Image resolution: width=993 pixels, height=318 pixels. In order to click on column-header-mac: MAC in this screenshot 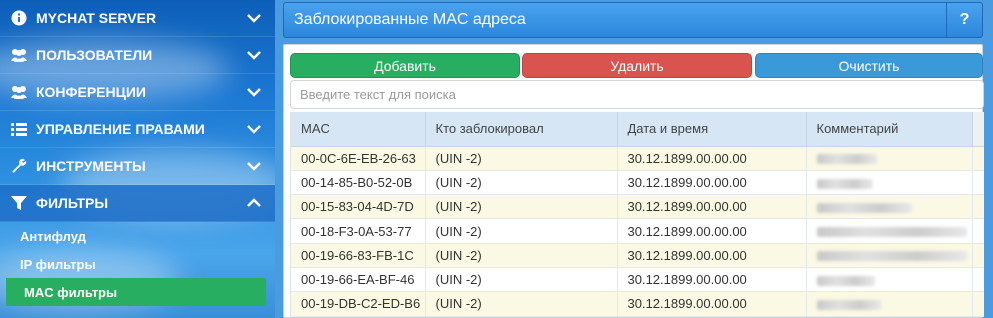, I will do `click(358, 129)`.